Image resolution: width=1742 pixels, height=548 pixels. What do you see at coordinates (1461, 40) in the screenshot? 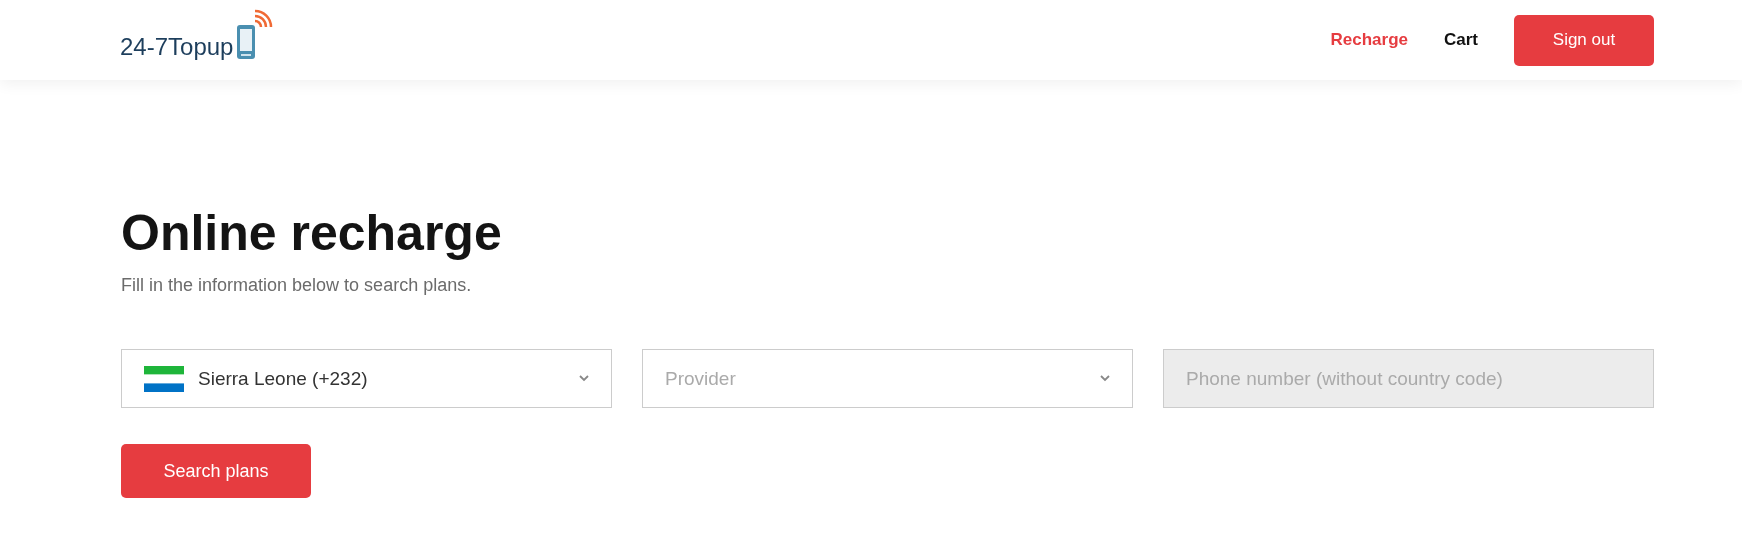
I see `nav-link: Cart` at bounding box center [1461, 40].